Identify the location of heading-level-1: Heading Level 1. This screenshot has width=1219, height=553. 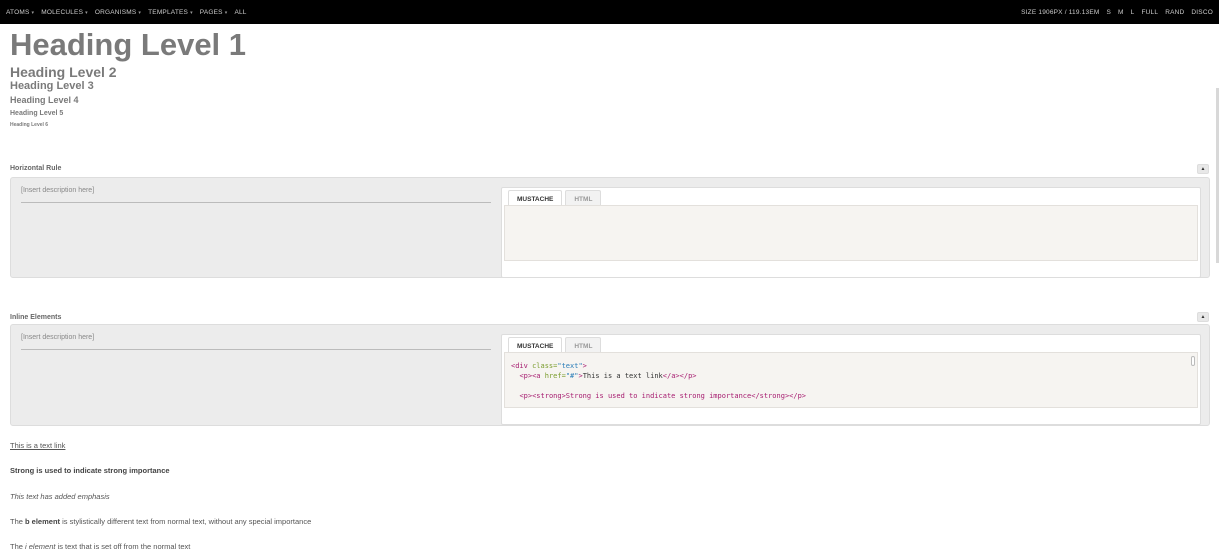
(128, 44).